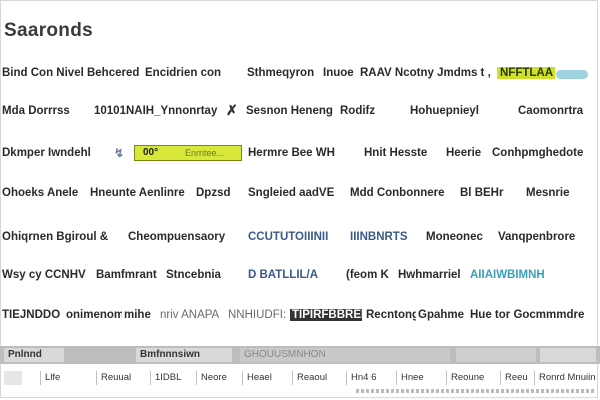  I want to click on tab-item: Neore, so click(213, 378).